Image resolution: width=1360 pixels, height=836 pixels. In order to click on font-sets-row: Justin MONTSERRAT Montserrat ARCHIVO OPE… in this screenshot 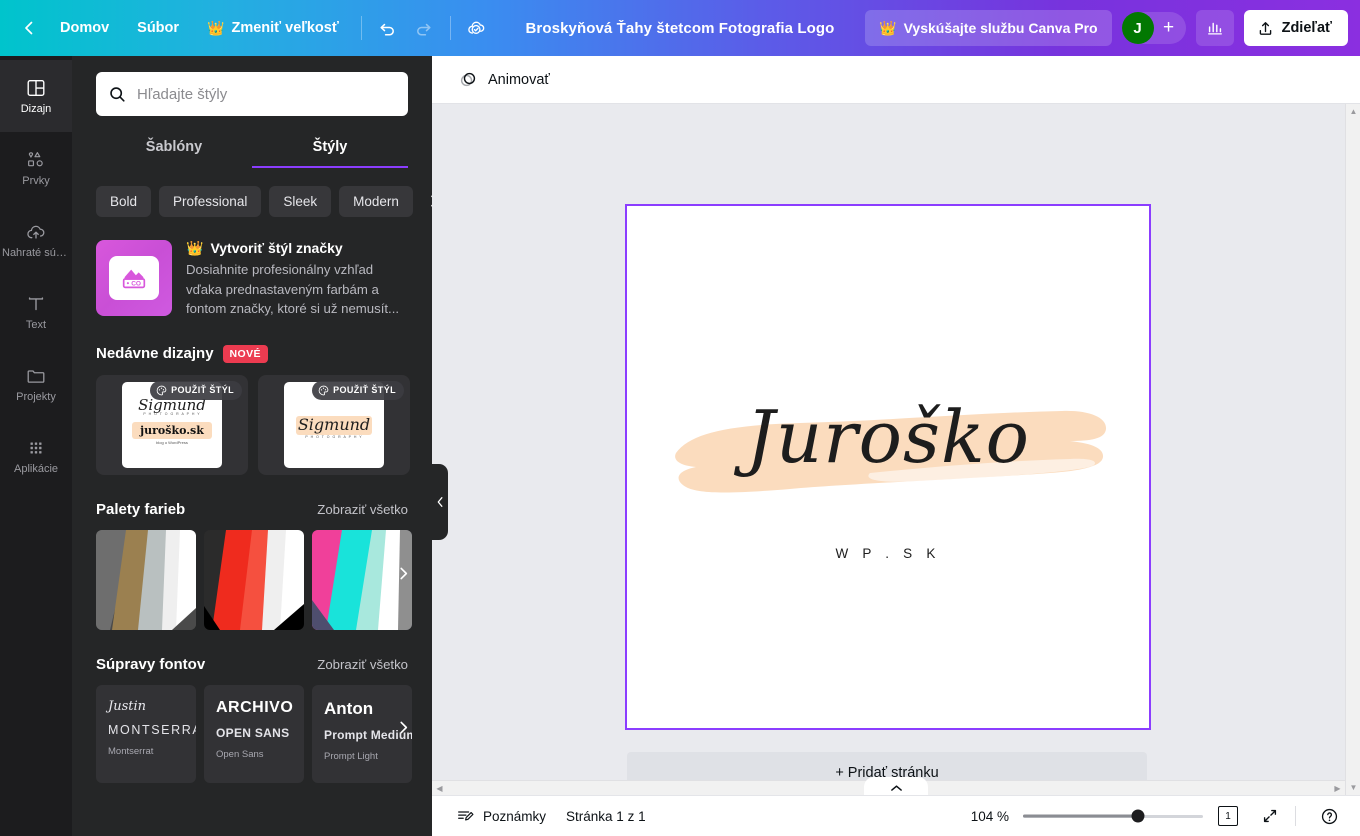, I will do `click(252, 728)`.